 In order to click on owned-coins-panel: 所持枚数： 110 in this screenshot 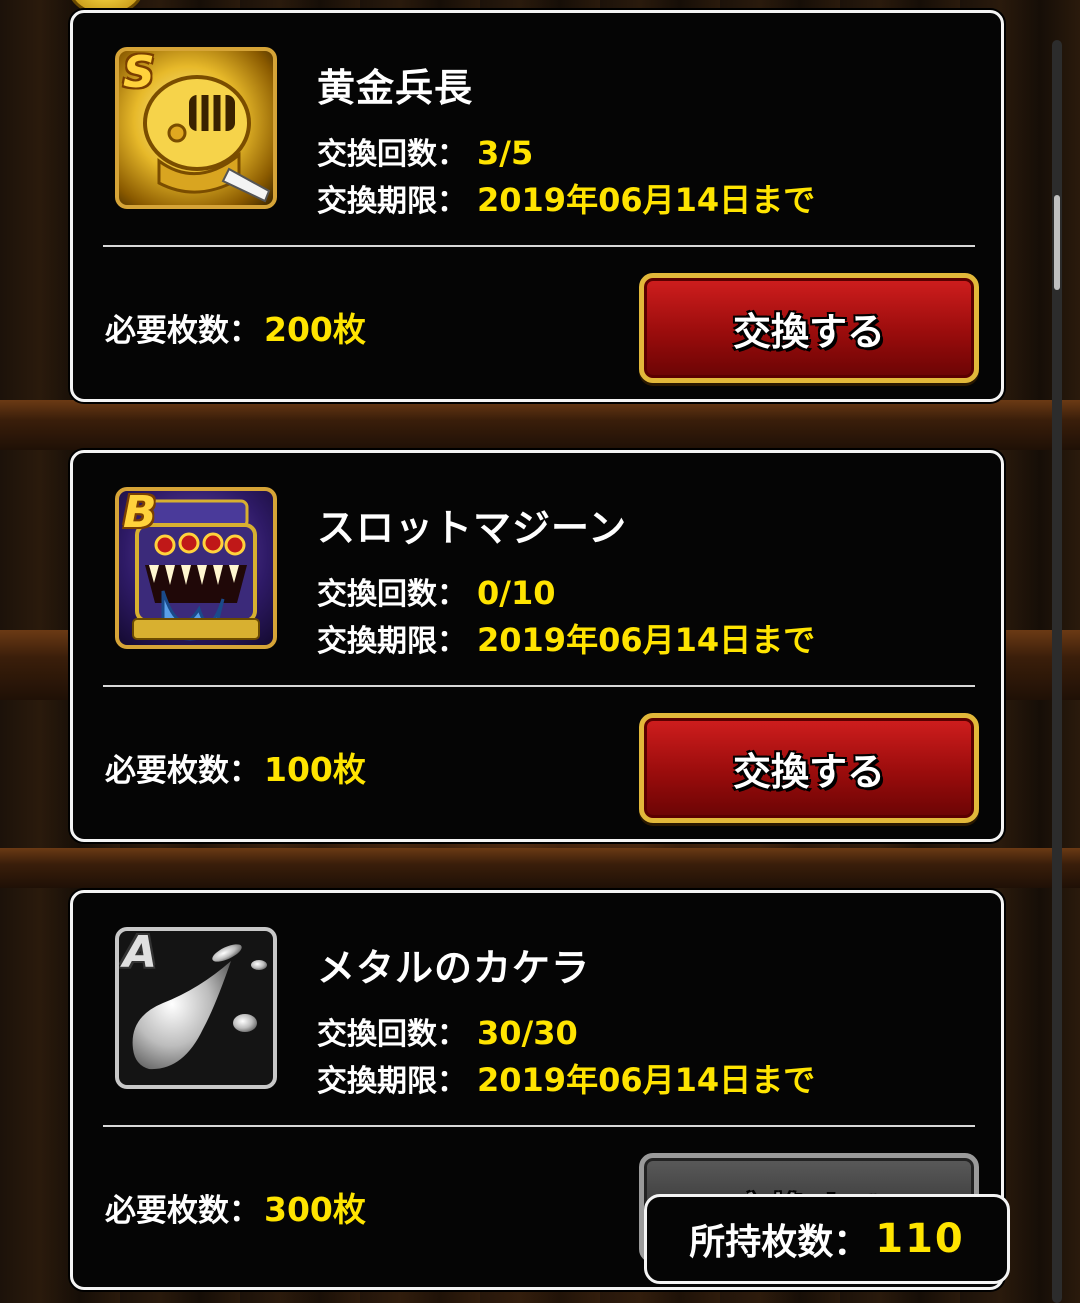, I will do `click(827, 1239)`.